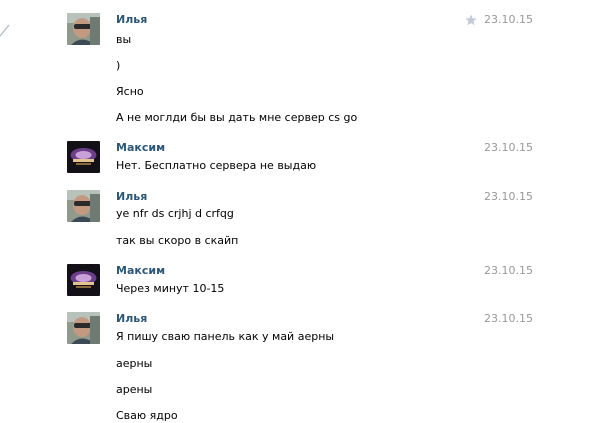 The width and height of the screenshot is (601, 423). What do you see at coordinates (237, 117) in the screenshot?
I see `message-text: А не моглди бы вы дать мне сервер cs go` at bounding box center [237, 117].